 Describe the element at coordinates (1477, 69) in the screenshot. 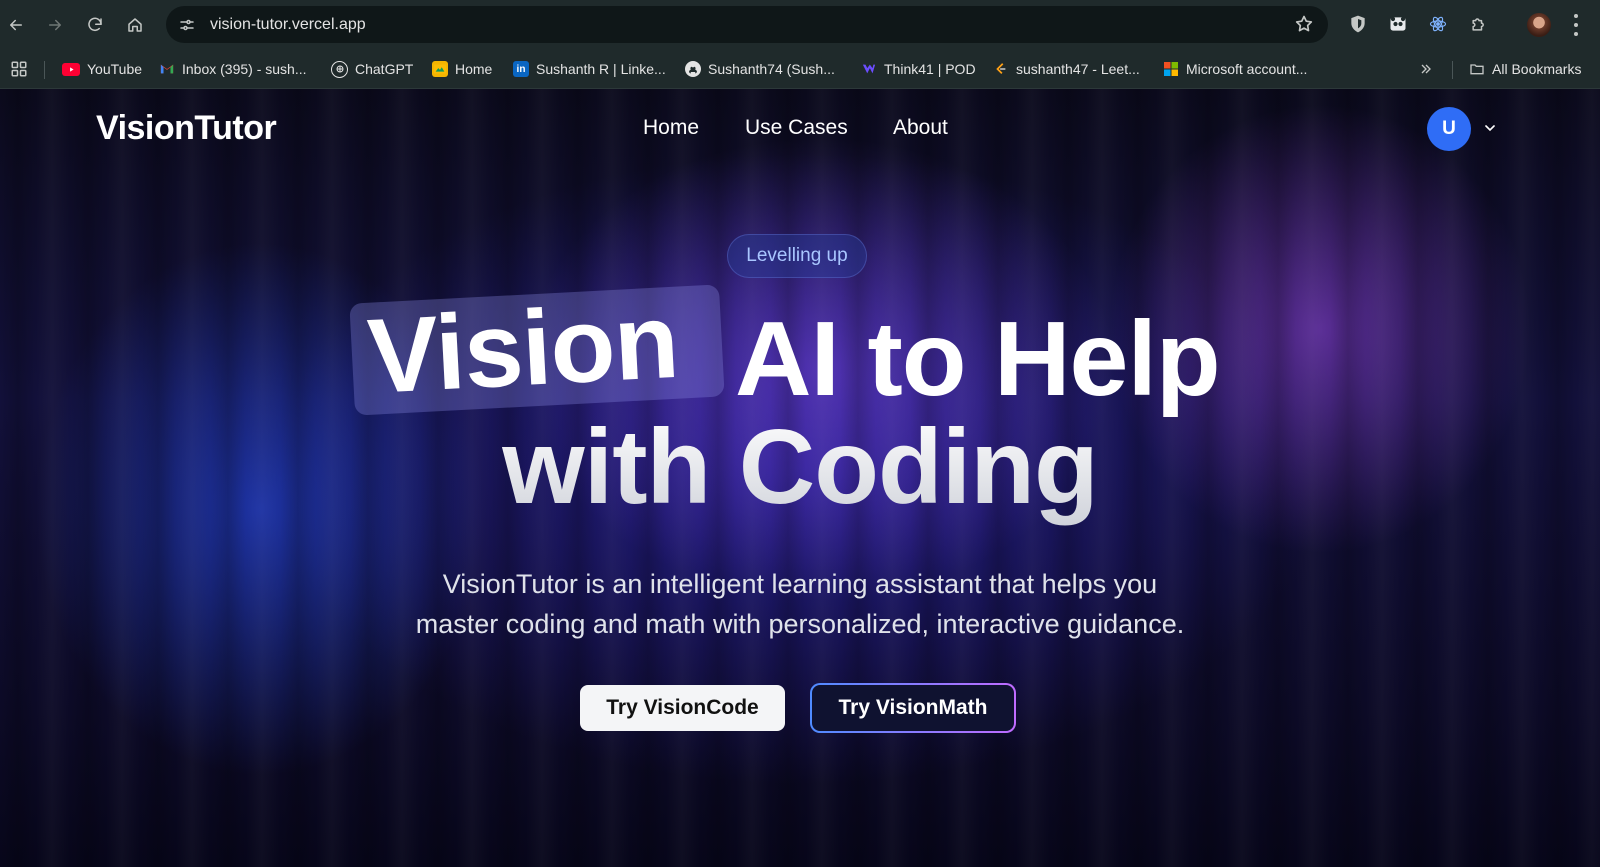

I see `folder-icon` at that location.